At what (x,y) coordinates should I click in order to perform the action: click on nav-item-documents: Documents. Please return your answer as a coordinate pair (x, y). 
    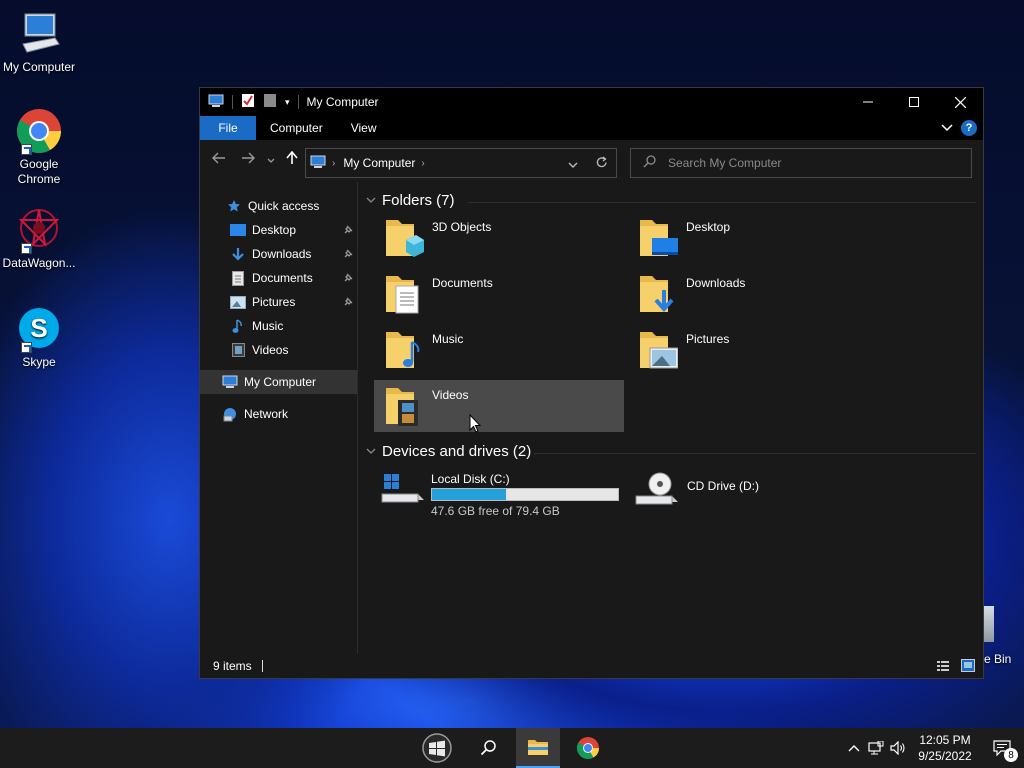
    Looking at the image, I should click on (278, 278).